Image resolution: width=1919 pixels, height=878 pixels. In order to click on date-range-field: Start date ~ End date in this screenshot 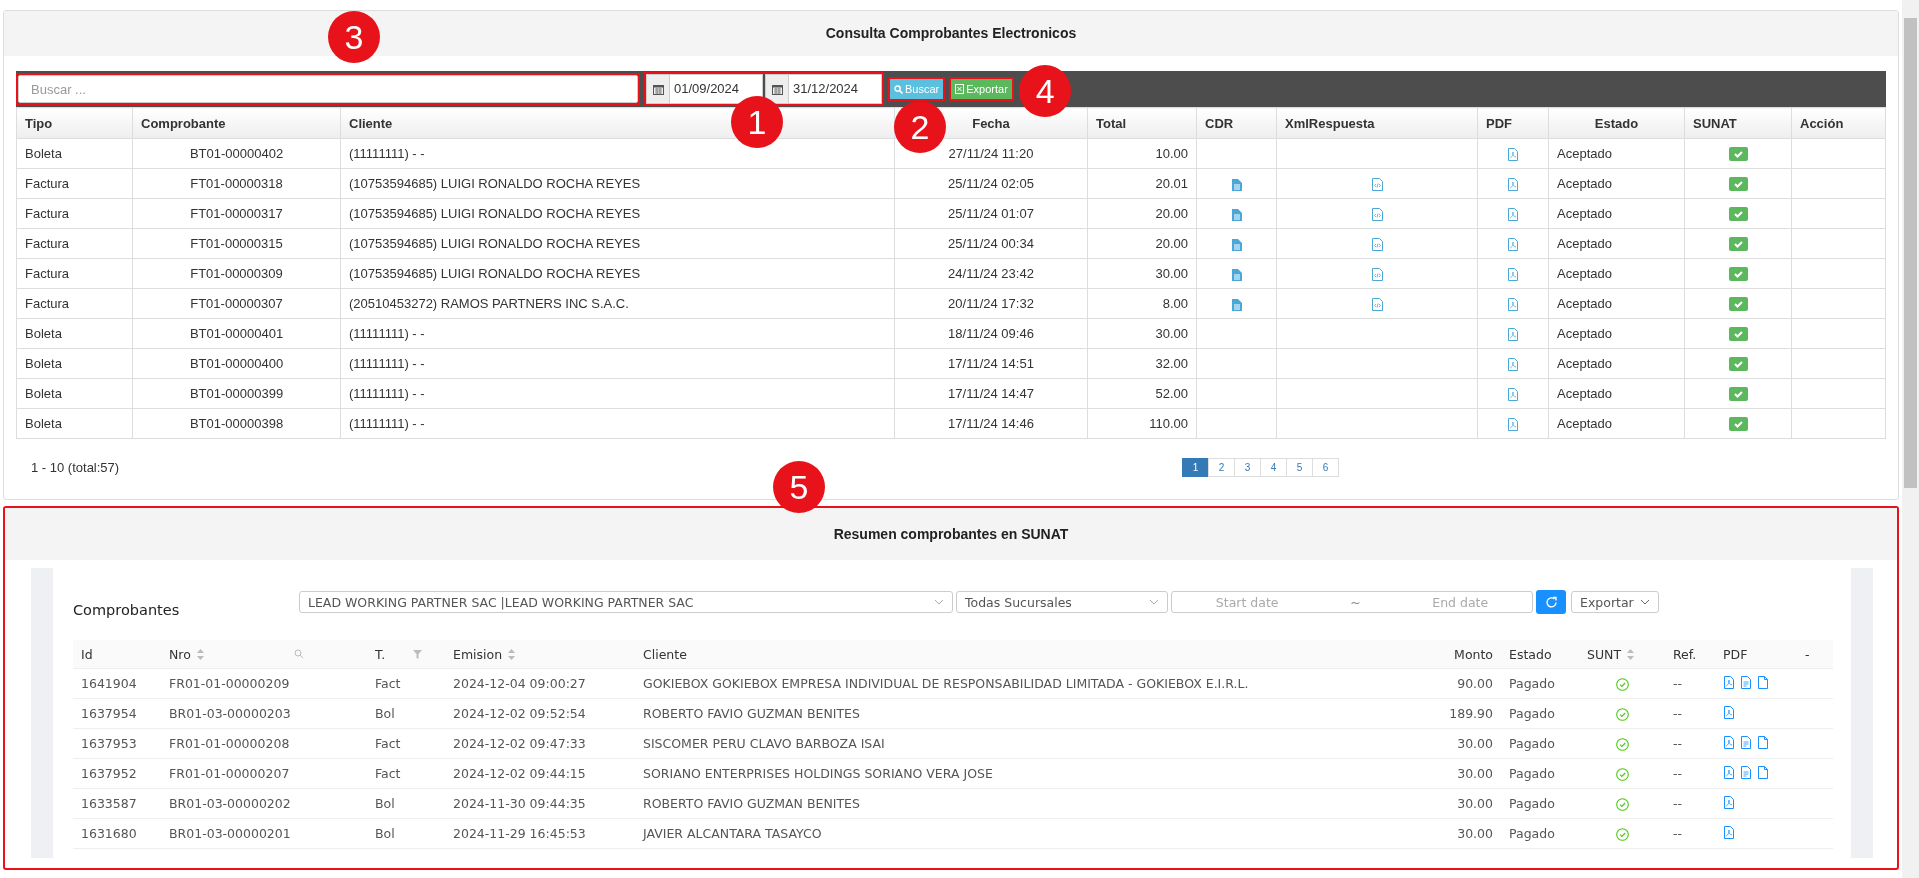, I will do `click(1352, 602)`.